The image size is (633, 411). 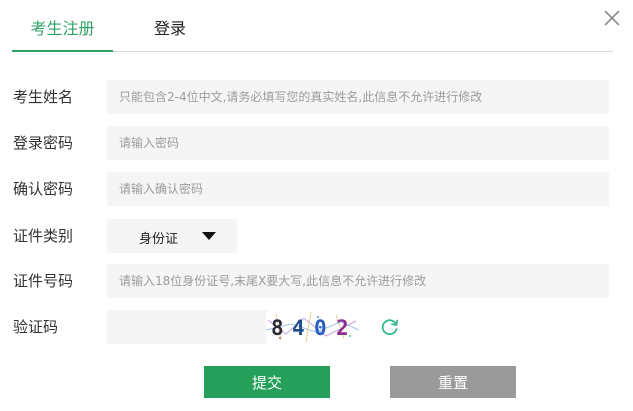 What do you see at coordinates (267, 382) in the screenshot?
I see `submit-button: 提交` at bounding box center [267, 382].